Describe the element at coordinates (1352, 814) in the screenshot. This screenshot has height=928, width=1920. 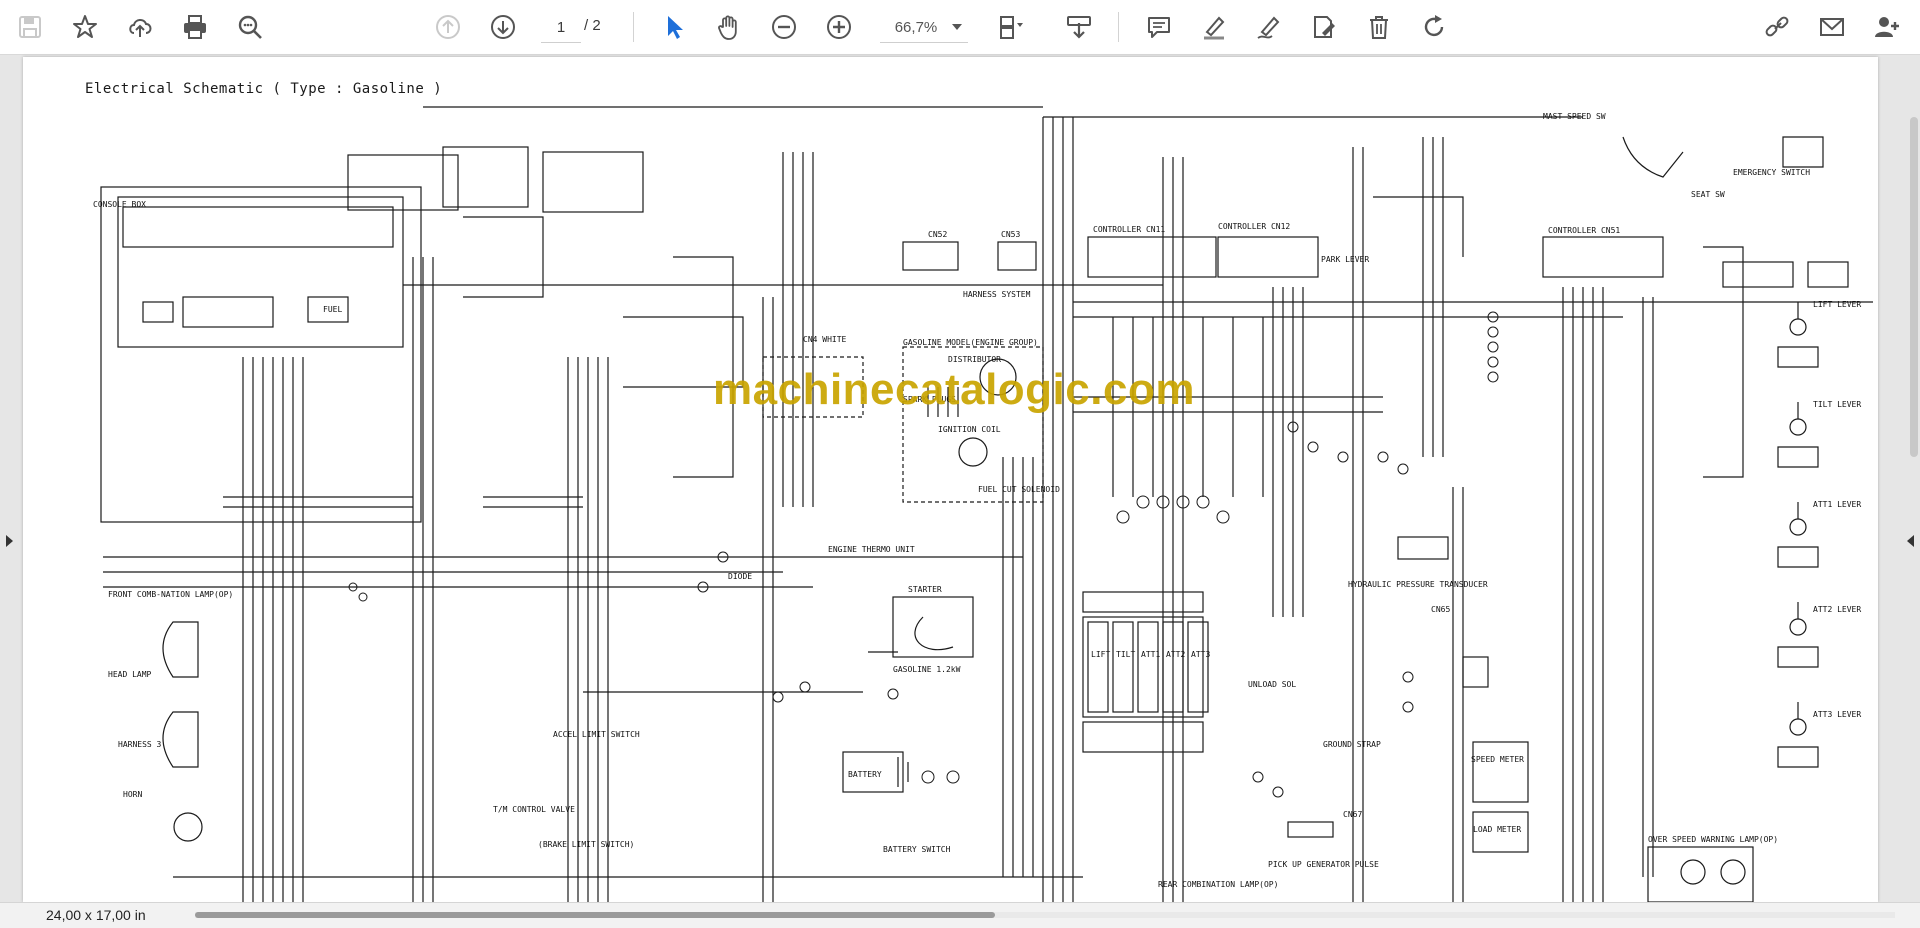
I see `label-cn67: CN67` at that location.